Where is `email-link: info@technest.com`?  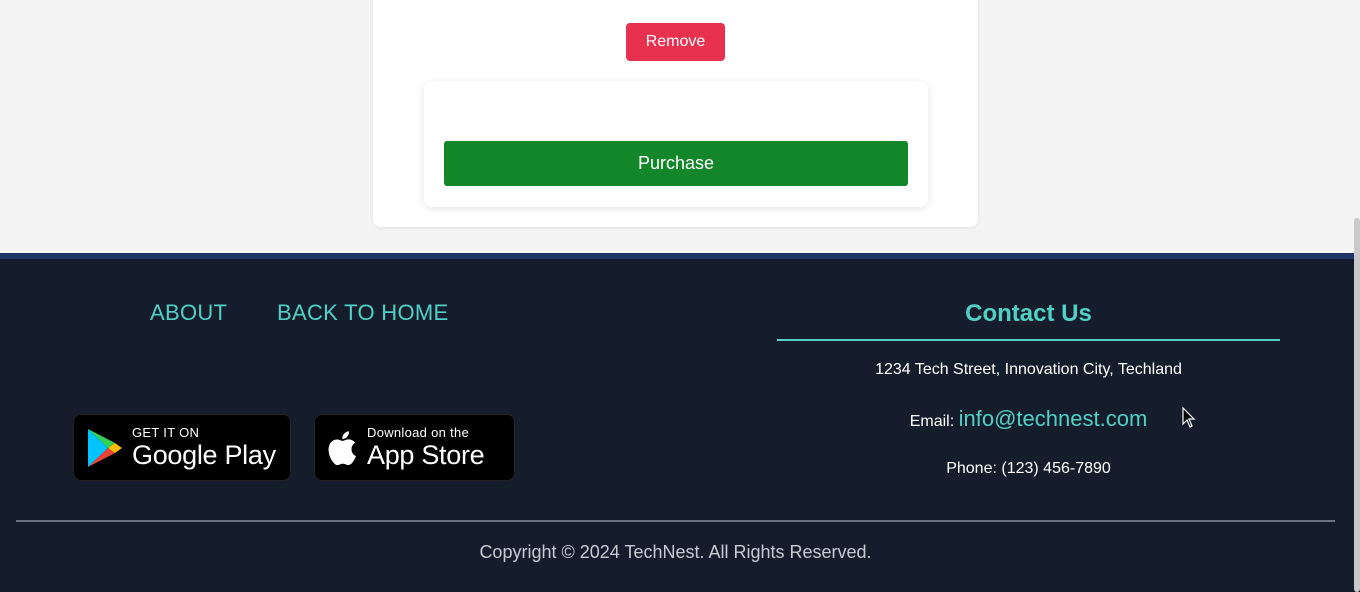 email-link: info@technest.com is located at coordinates (1053, 418).